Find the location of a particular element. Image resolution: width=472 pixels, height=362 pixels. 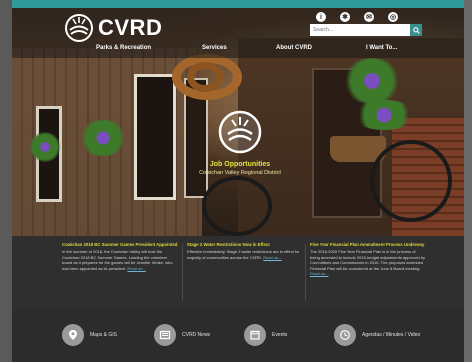

calendar-icon is located at coordinates (255, 335).